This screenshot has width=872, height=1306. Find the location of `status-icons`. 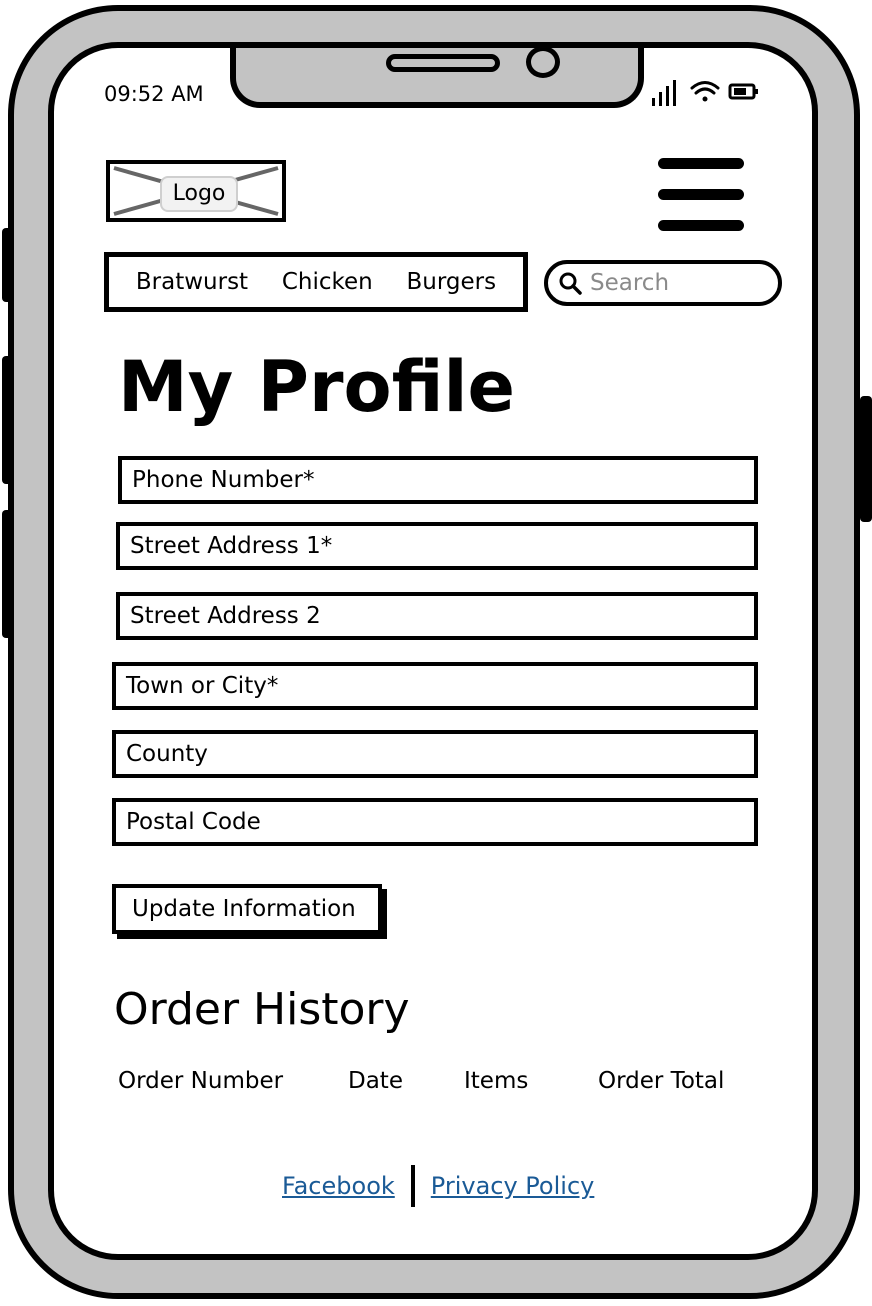

status-icons is located at coordinates (712, 91).